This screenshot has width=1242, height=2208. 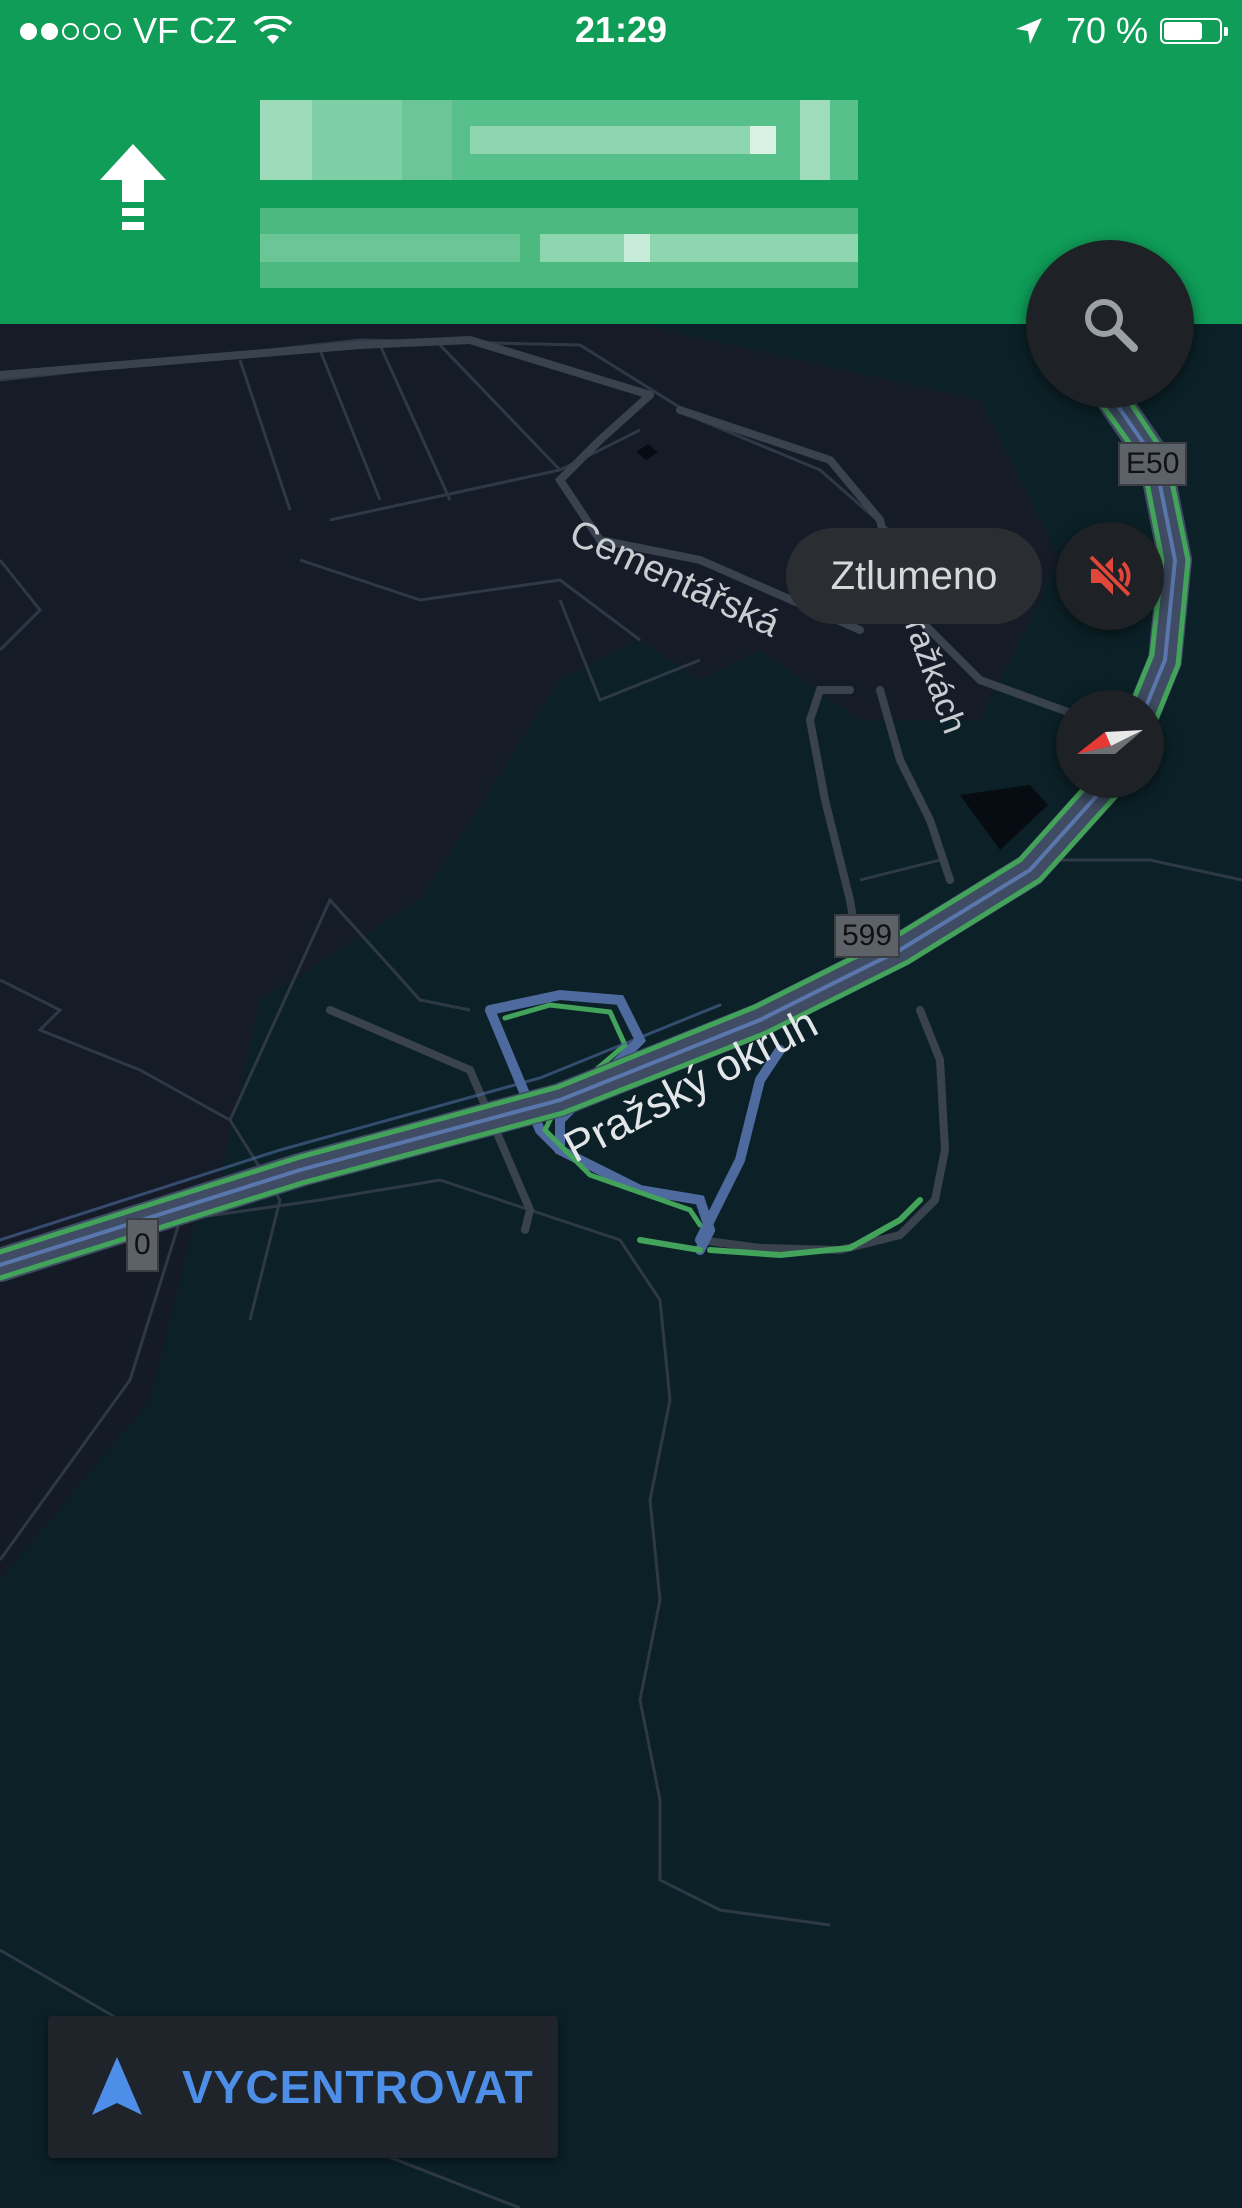 I want to click on road-shield-e50: E50, so click(x=1153, y=464).